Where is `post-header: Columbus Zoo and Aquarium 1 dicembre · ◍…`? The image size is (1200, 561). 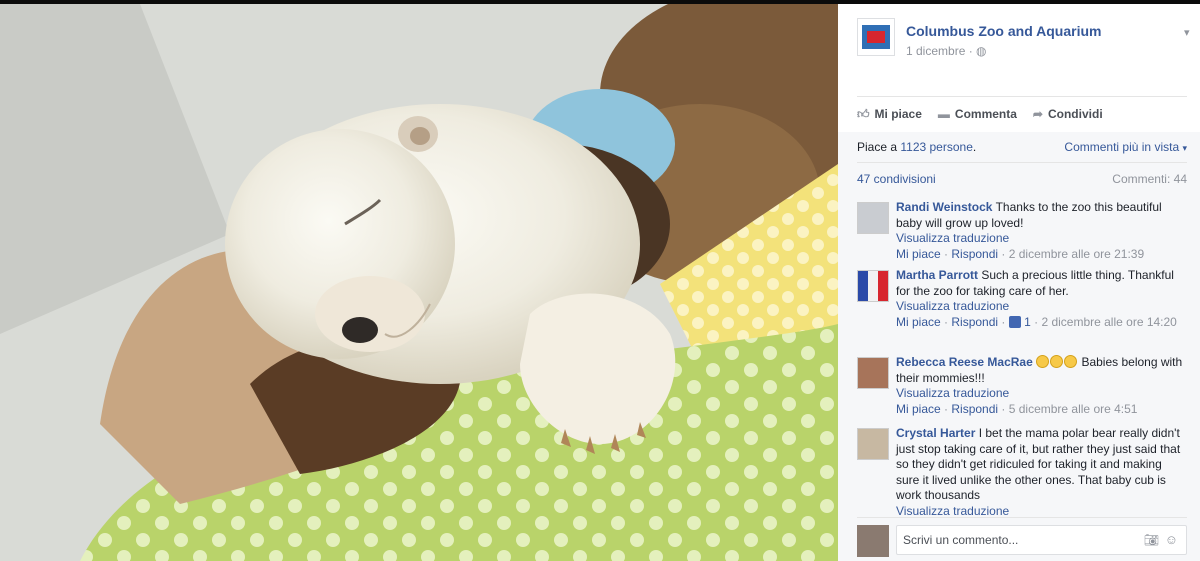 post-header: Columbus Zoo and Aquarium 1 dicembre · ◍… is located at coordinates (1023, 43).